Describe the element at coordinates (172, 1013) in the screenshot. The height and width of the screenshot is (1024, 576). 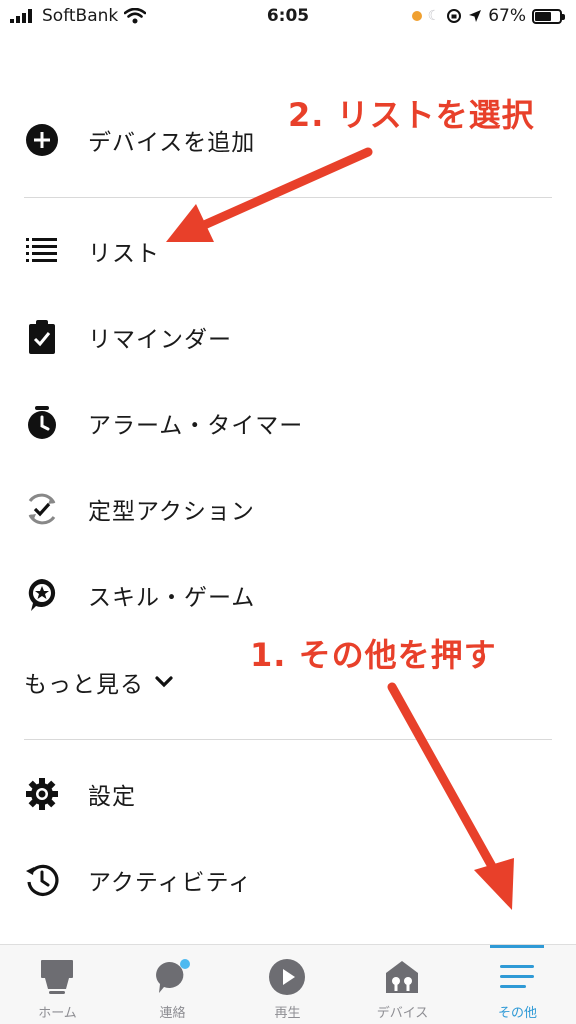
I see `tab-label: 連絡` at that location.